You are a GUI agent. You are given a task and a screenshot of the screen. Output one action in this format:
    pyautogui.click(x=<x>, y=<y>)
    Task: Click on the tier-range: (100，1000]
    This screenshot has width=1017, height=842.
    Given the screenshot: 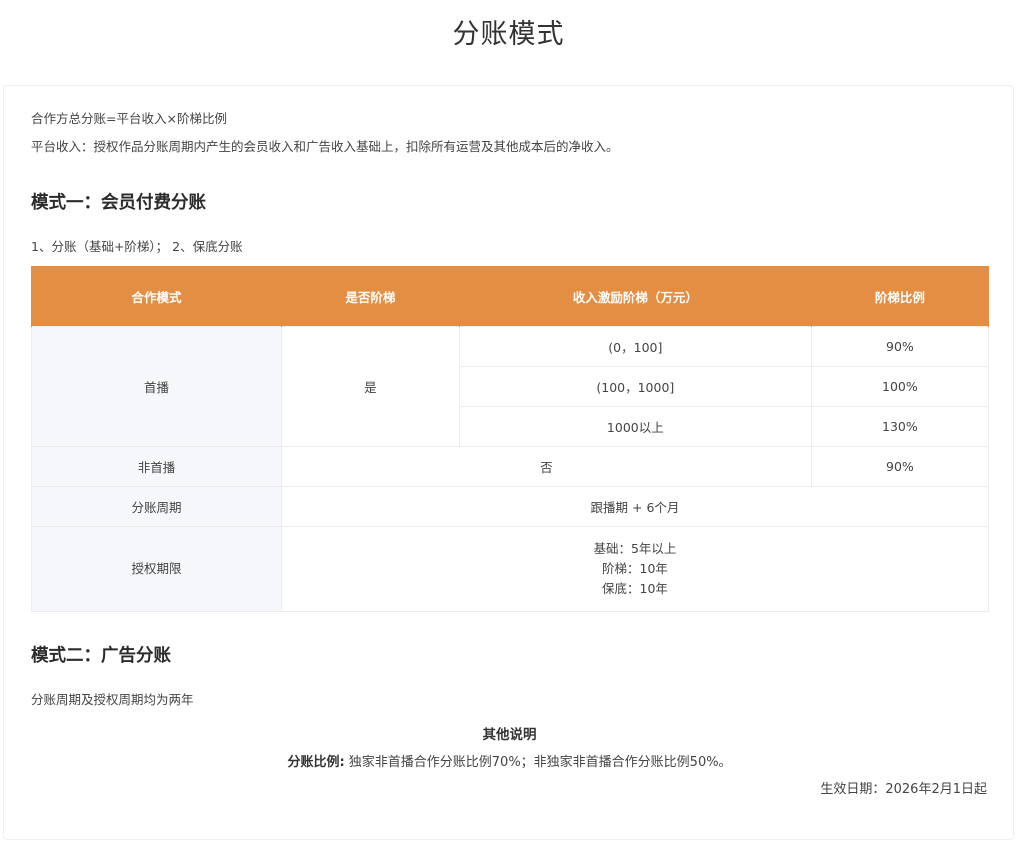 What is the action you would take?
    pyautogui.click(x=635, y=386)
    